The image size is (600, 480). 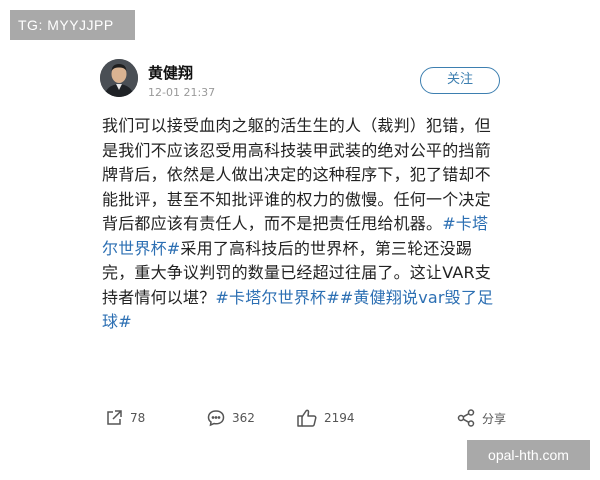 I want to click on like-button: 2194, so click(x=325, y=418).